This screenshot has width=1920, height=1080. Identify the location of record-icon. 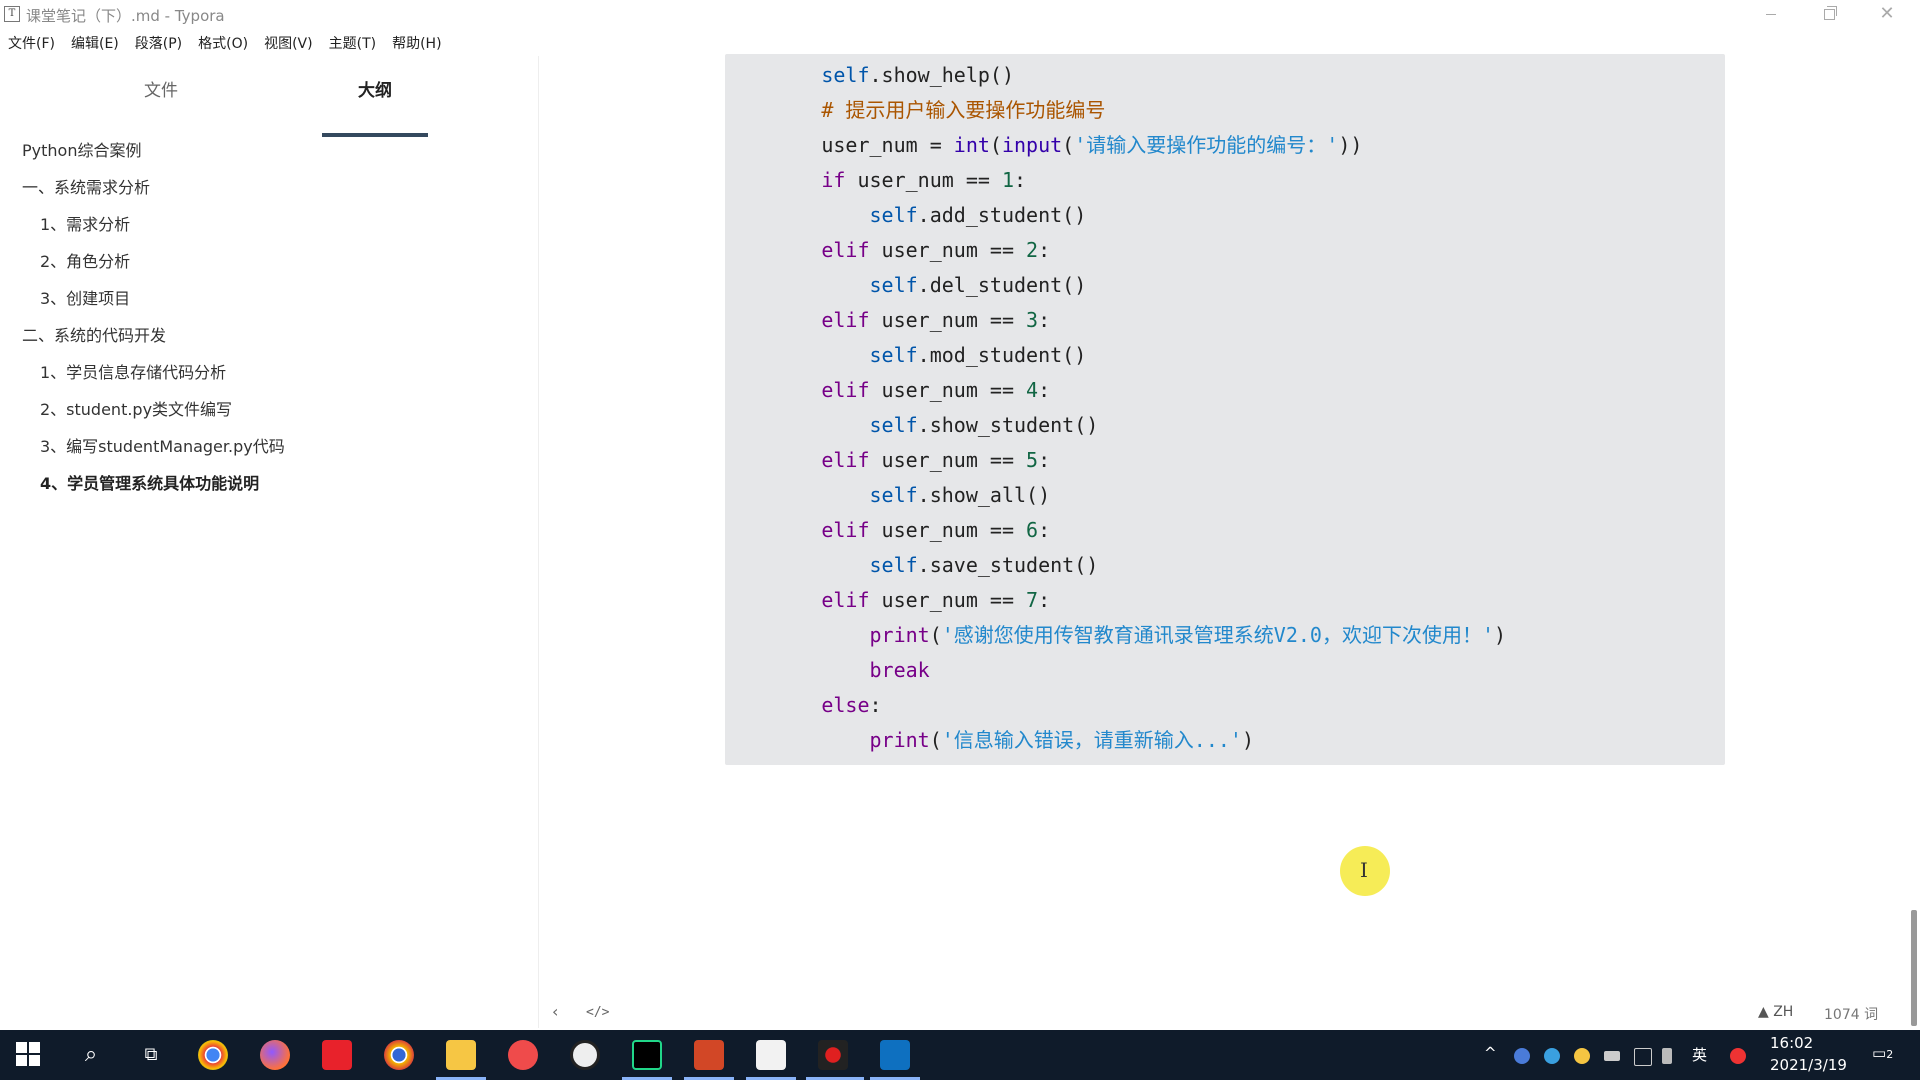
(833, 1055).